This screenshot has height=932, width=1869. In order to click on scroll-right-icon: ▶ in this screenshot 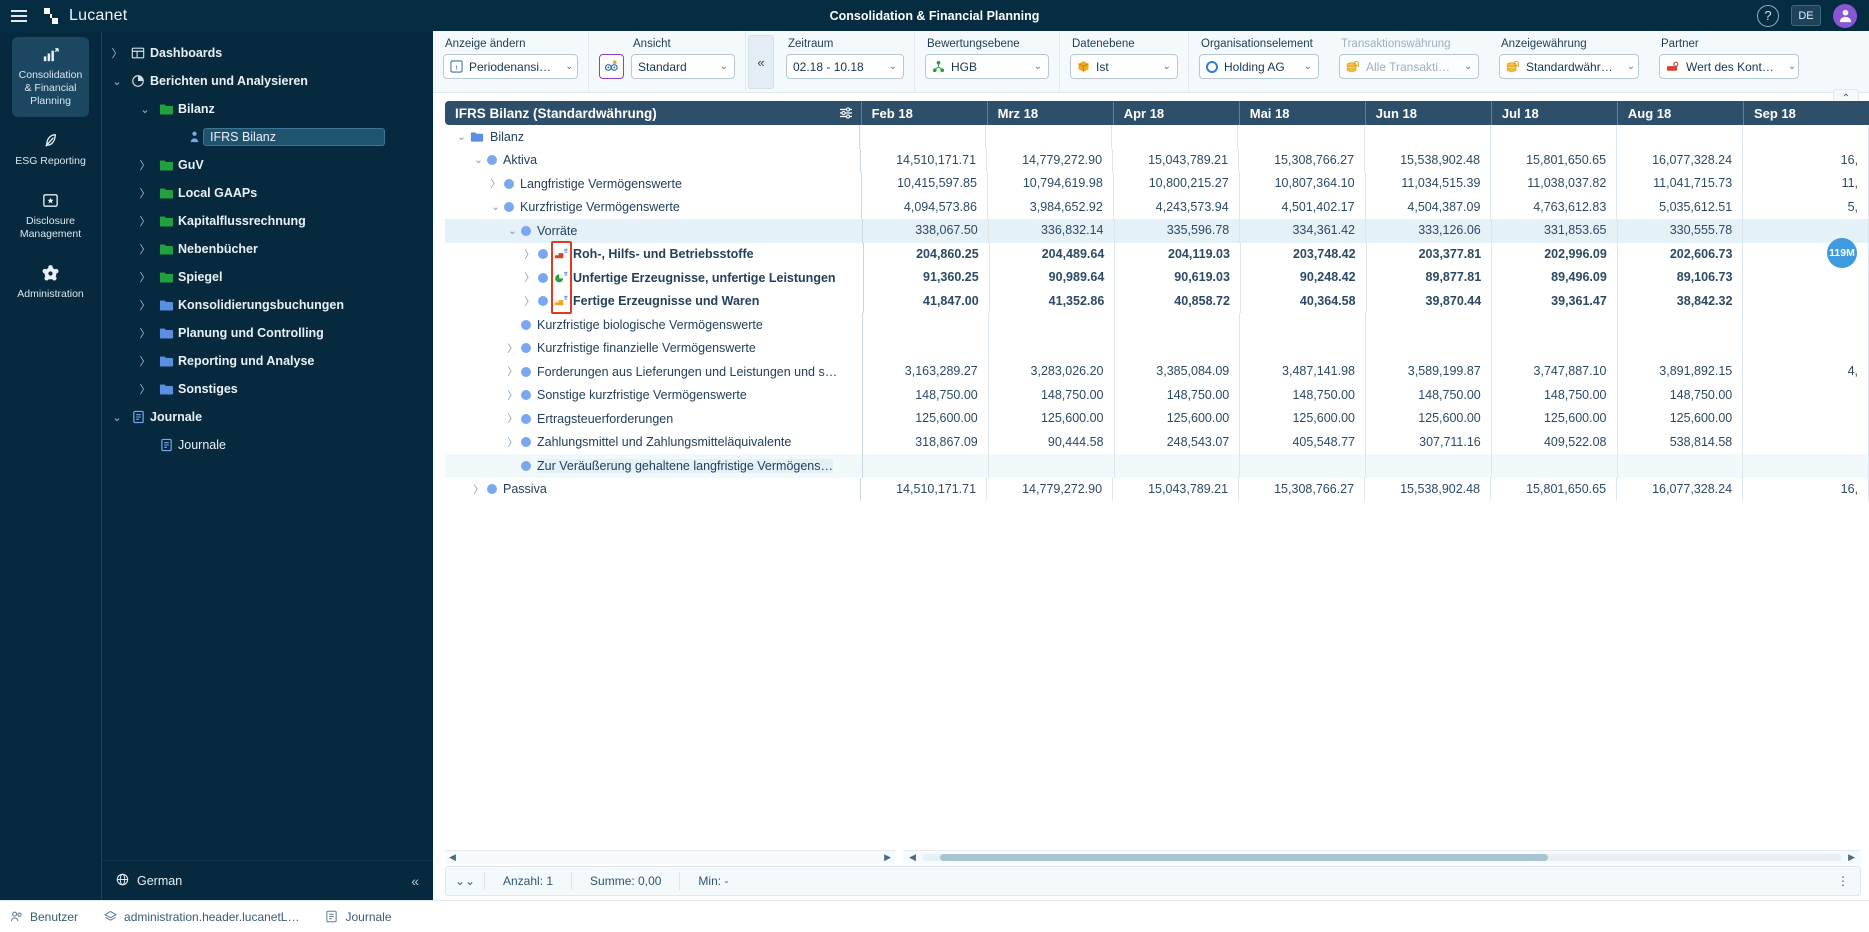, I will do `click(887, 857)`.